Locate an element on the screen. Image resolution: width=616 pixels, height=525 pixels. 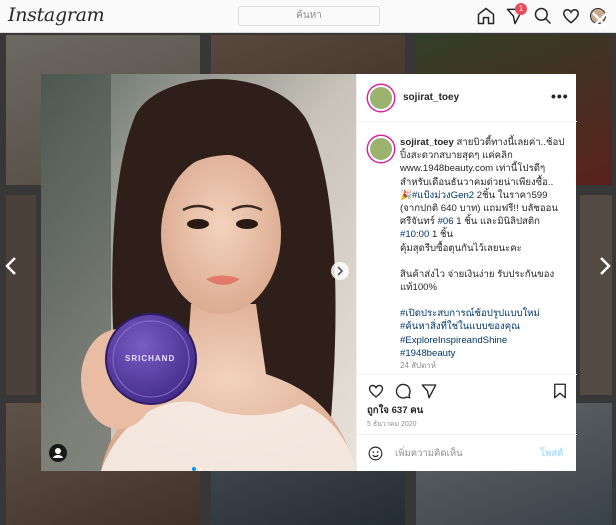
caption-timestamp: 24 สัปดาห์ is located at coordinates (418, 365).